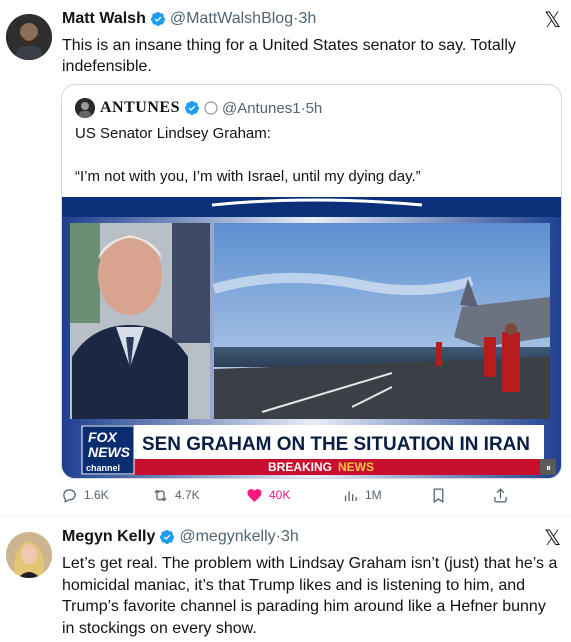  I want to click on tweet-header: Matt Walsh @MattWalshBlog · 3h, so click(189, 19).